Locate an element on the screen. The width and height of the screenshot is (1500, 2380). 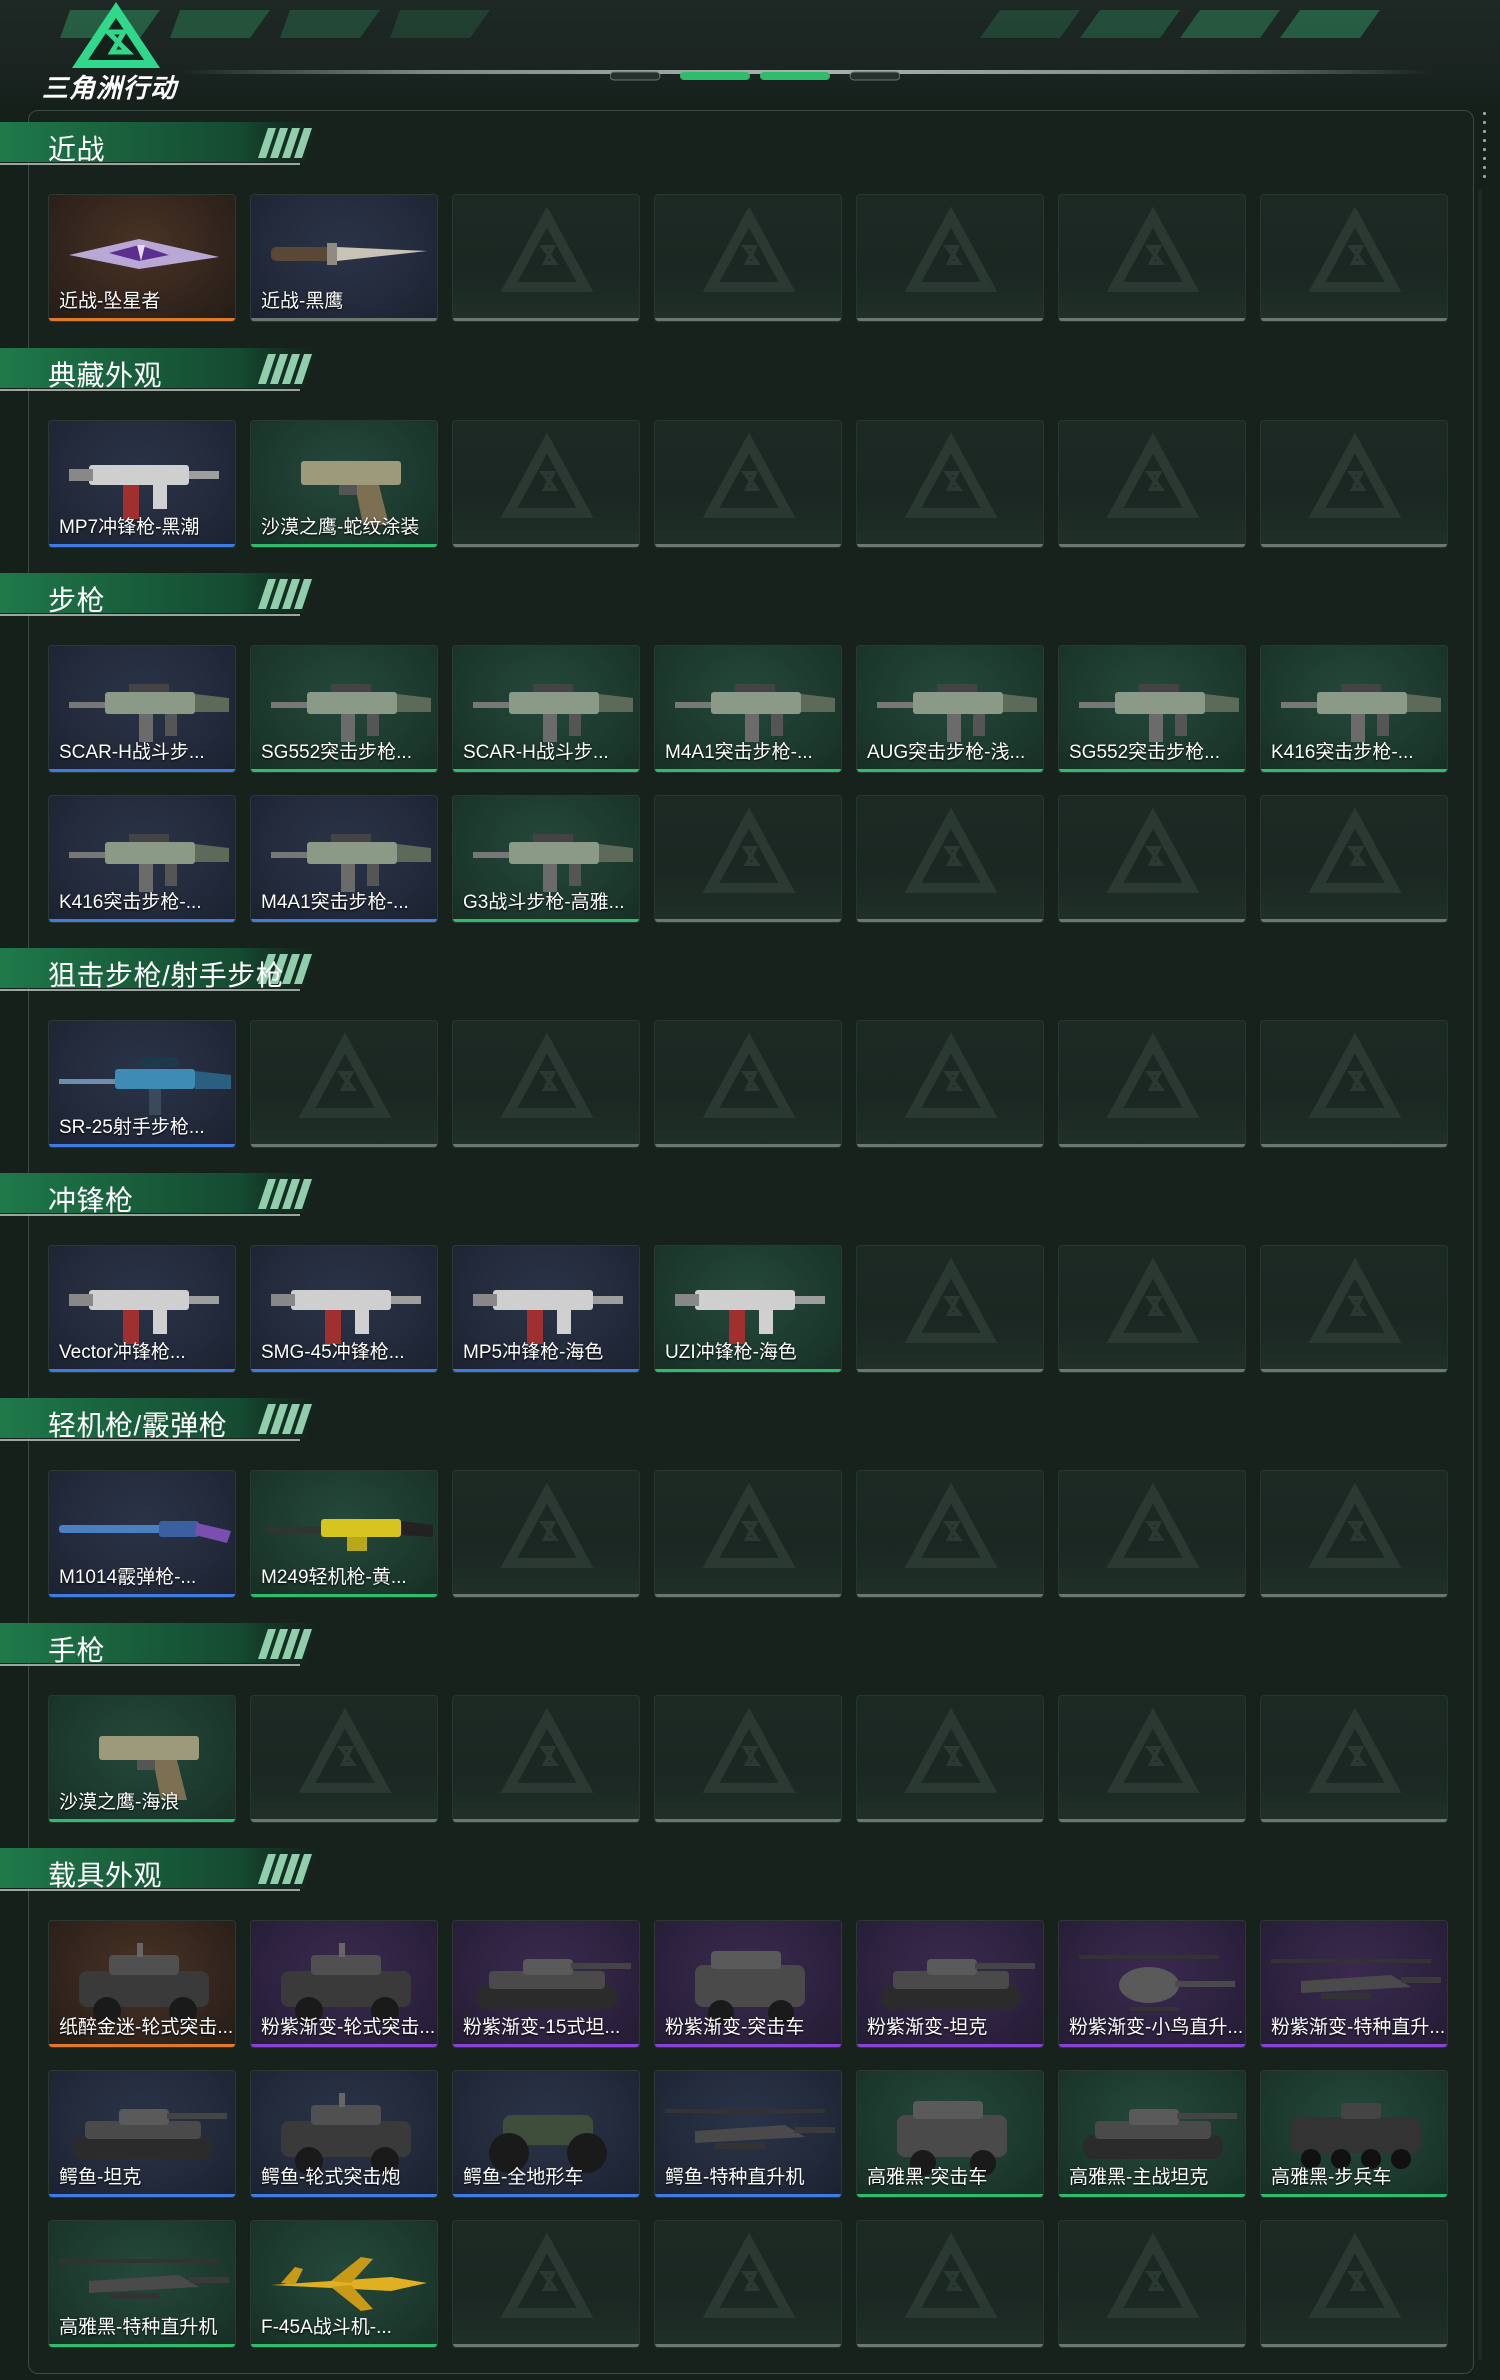
collection-item: UZI冲锋枪-海色 is located at coordinates (748, 1309).